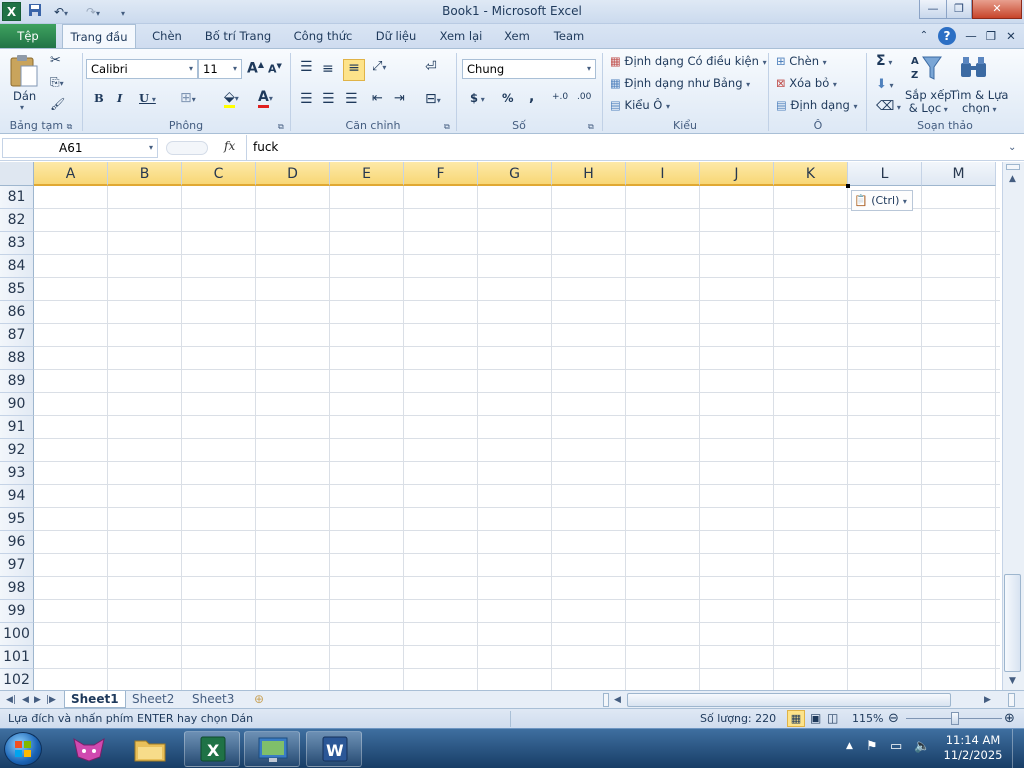  I want to click on currency-button: $ ▾, so click(477, 98).